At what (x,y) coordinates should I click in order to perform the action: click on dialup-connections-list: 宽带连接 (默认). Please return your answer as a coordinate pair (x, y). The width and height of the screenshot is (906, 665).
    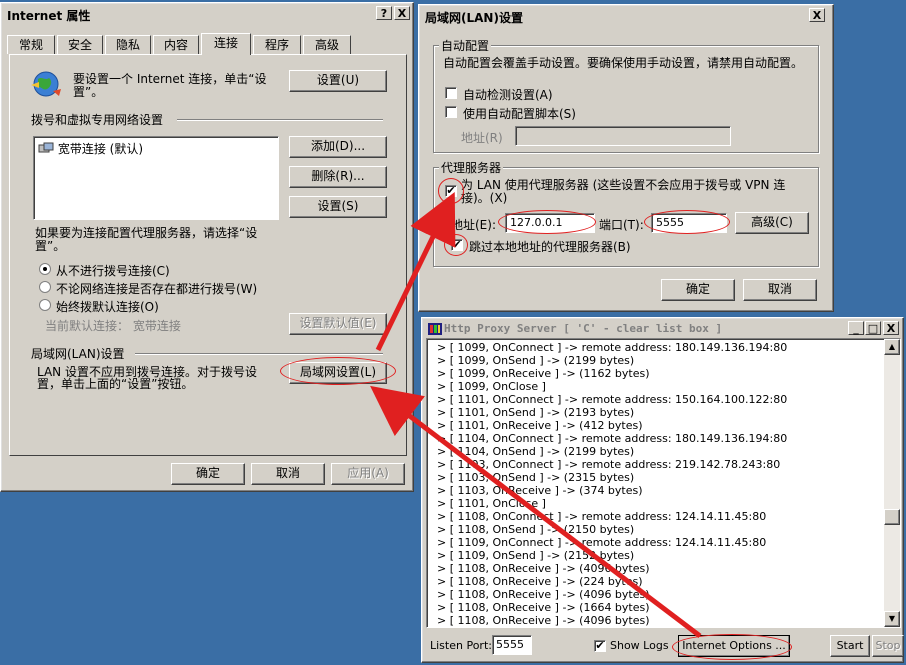
    Looking at the image, I should click on (156, 178).